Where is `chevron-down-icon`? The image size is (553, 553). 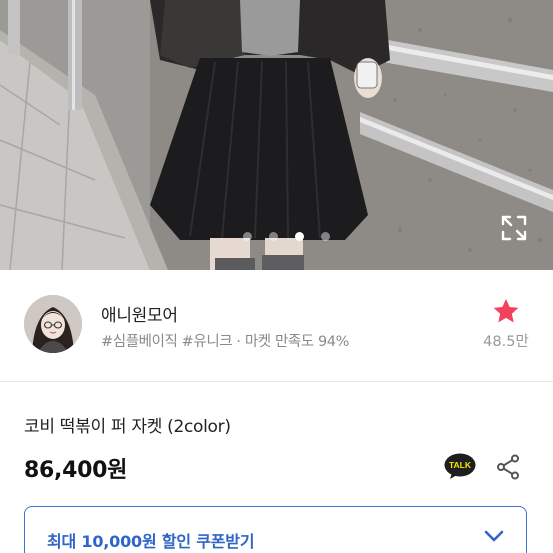 chevron-down-icon is located at coordinates (494, 536).